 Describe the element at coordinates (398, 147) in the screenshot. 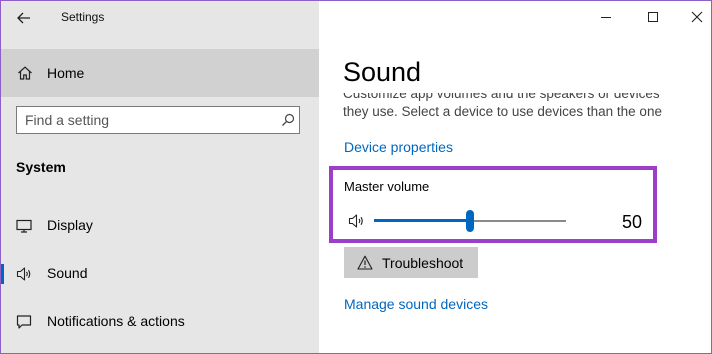

I see `device-properties-link: Device properties` at that location.